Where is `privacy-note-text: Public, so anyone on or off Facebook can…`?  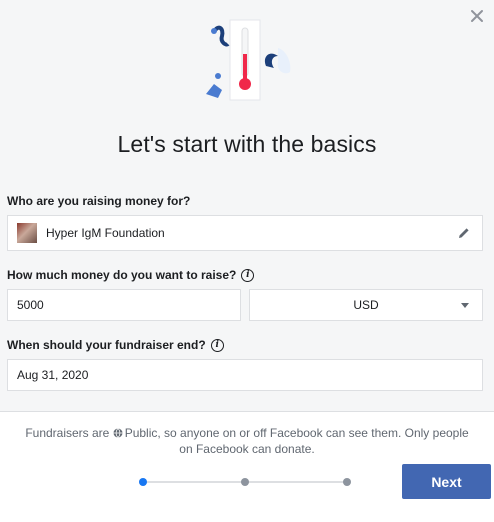 privacy-note-text: Public, so anyone on or off Facebook can… is located at coordinates (296, 441).